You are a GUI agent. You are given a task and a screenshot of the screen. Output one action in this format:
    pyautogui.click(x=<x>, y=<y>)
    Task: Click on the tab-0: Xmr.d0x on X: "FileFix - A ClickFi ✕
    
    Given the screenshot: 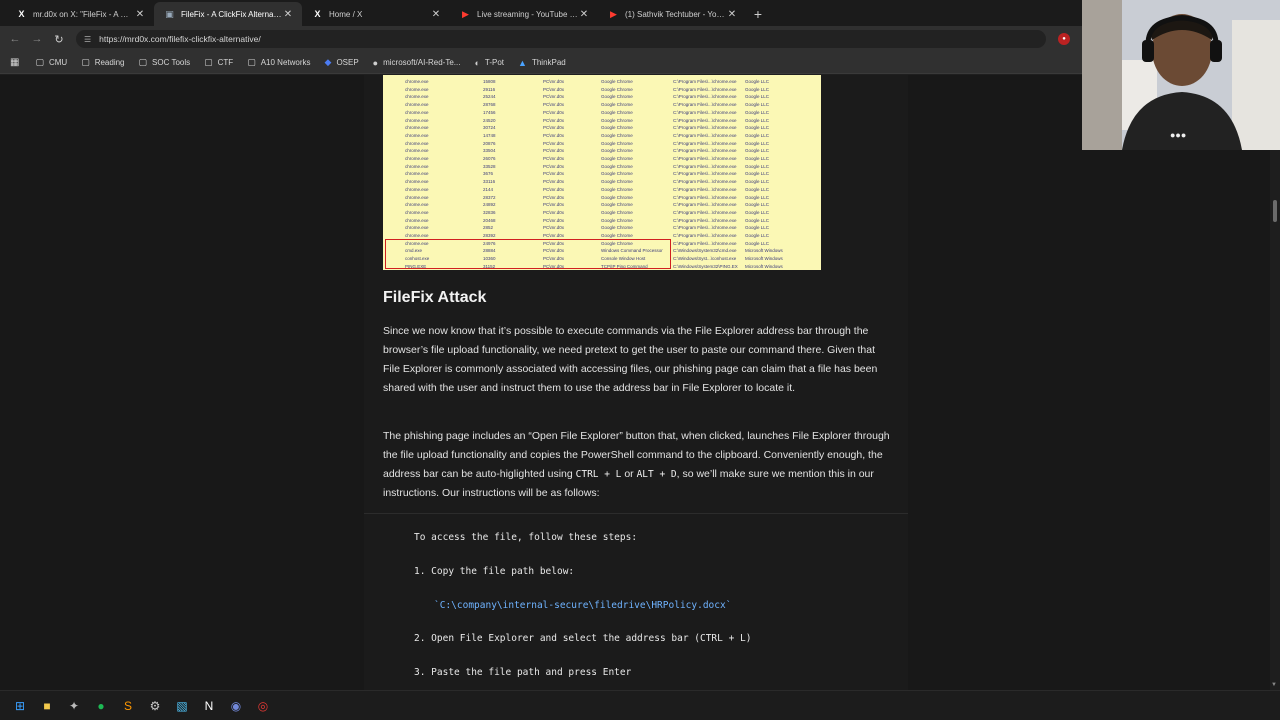 What is the action you would take?
    pyautogui.click(x=80, y=14)
    